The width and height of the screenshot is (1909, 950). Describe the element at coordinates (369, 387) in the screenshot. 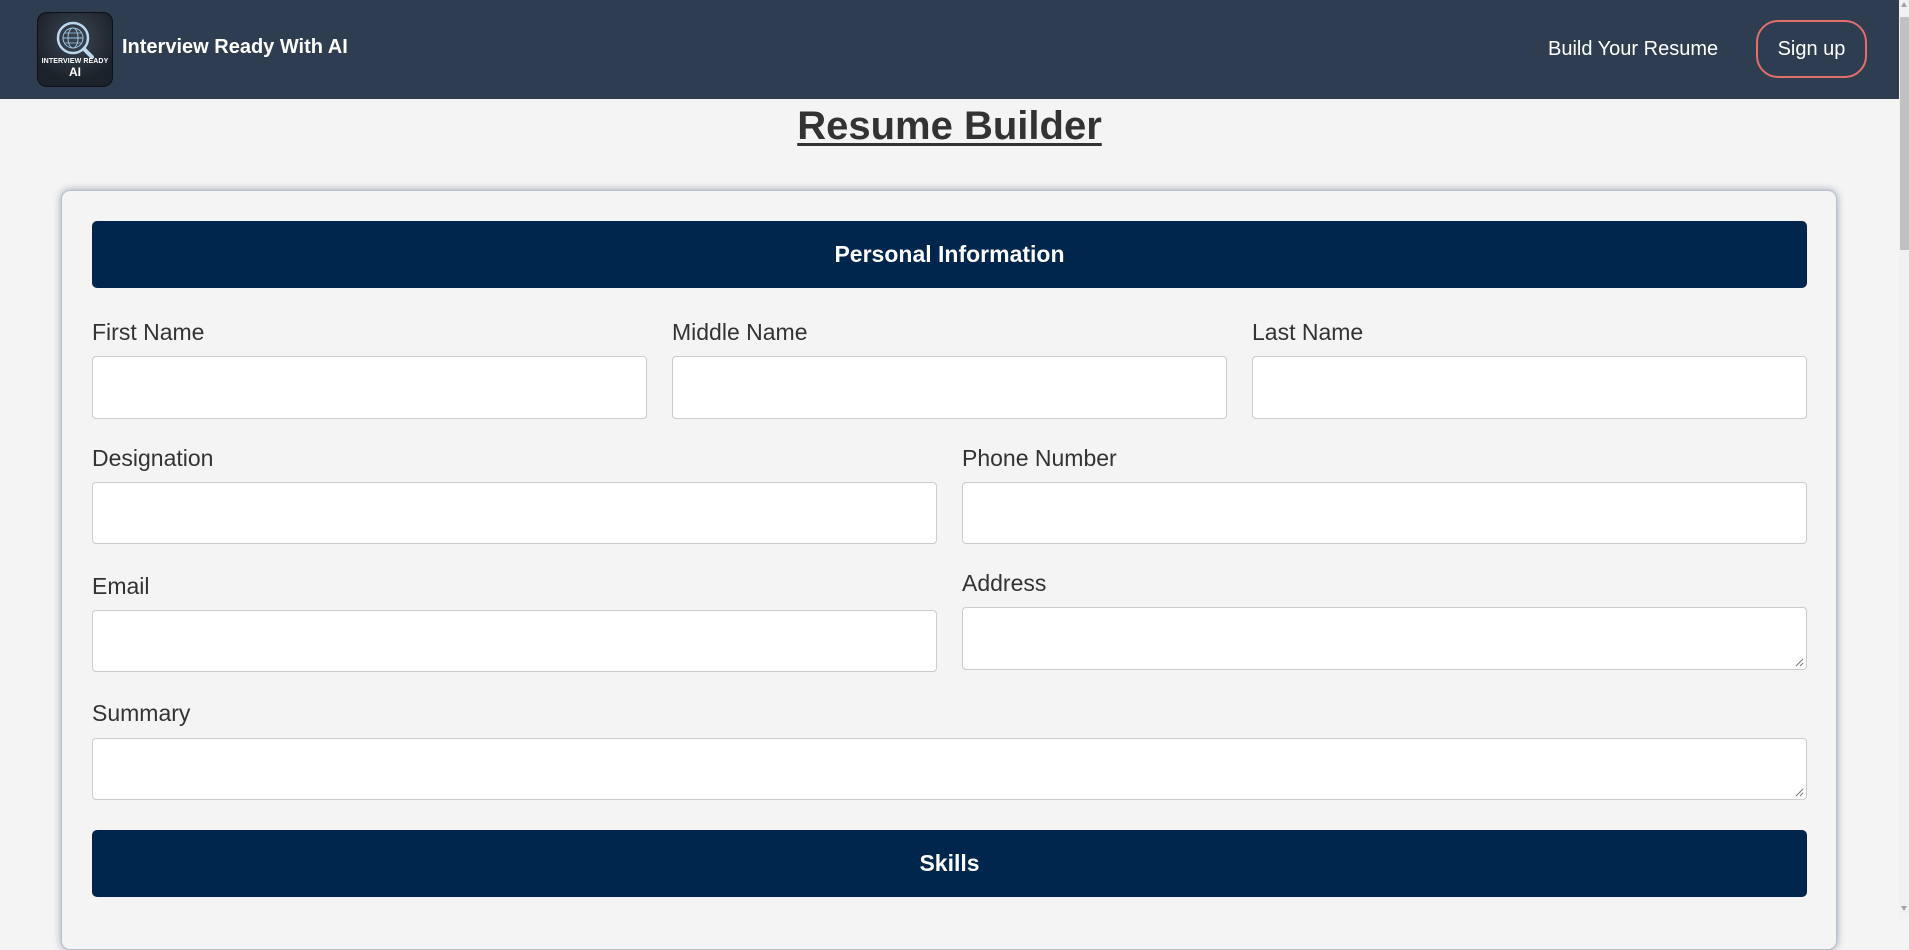

I see `first-name-input` at that location.